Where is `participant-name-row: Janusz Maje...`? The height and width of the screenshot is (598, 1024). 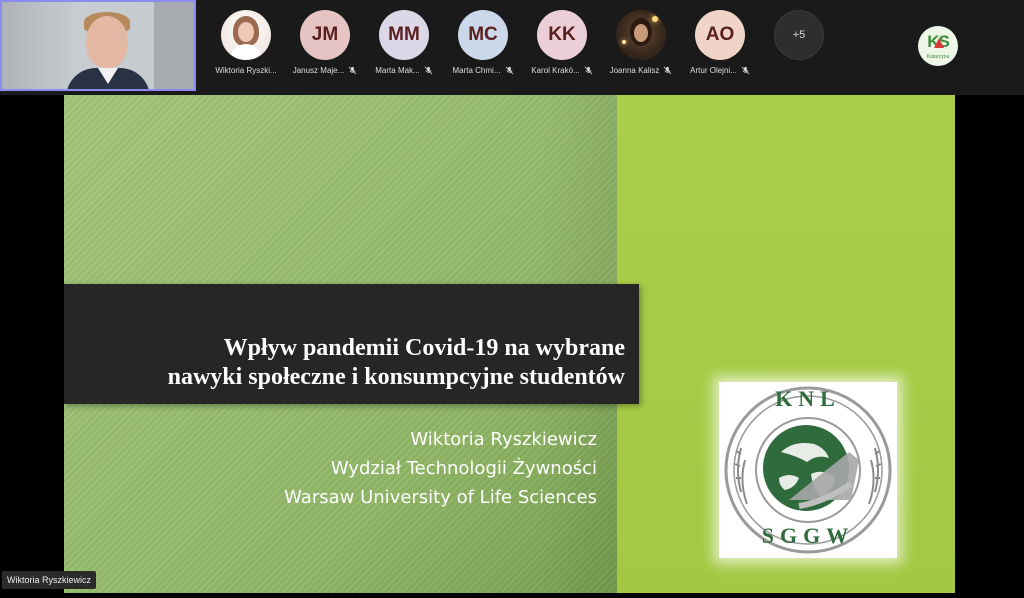
participant-name-row: Janusz Maje... is located at coordinates (325, 70).